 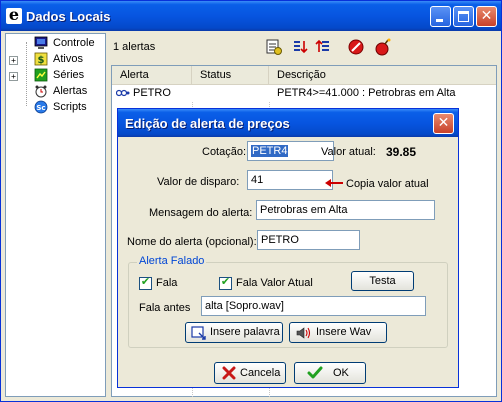 I want to click on dialog-close-button: ✕, so click(x=443, y=123).